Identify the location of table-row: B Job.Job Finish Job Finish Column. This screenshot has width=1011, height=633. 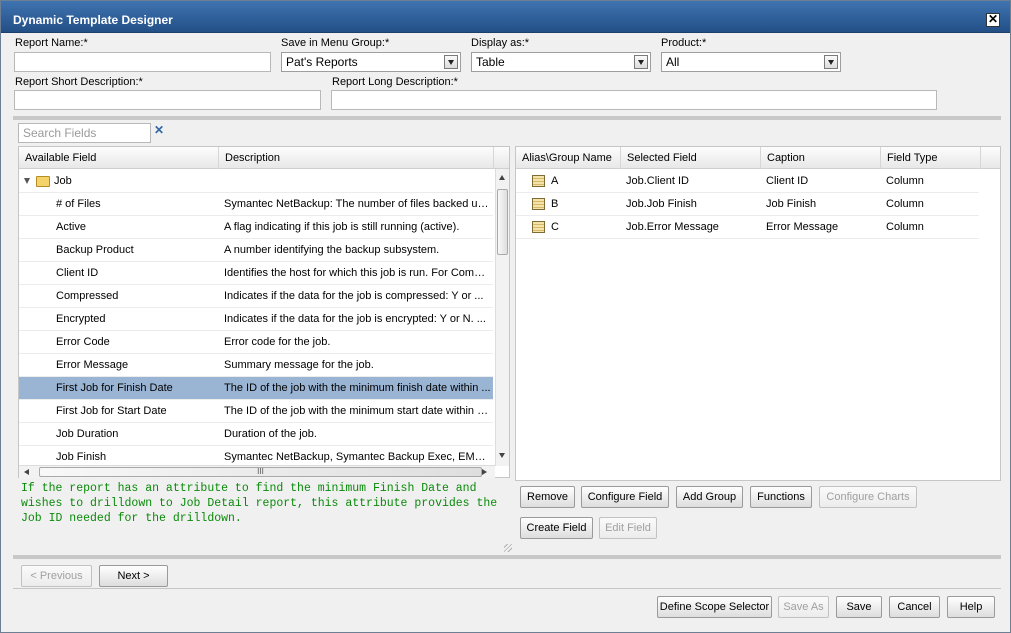
(747, 204).